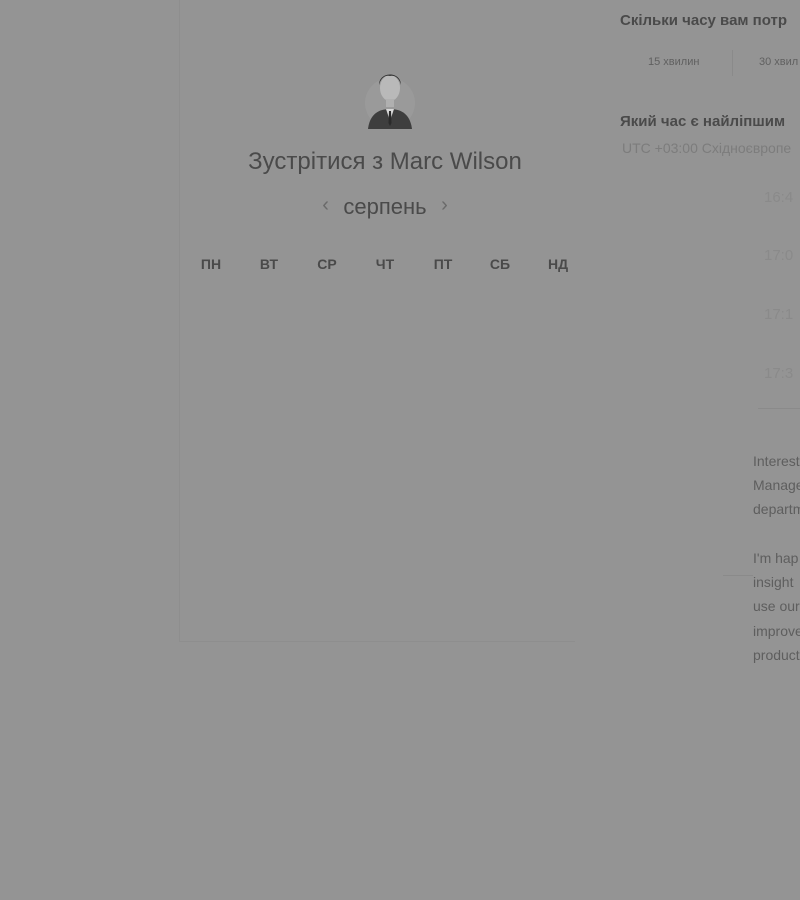  Describe the element at coordinates (500, 264) in the screenshot. I see `weekday-sat: СБ` at that location.